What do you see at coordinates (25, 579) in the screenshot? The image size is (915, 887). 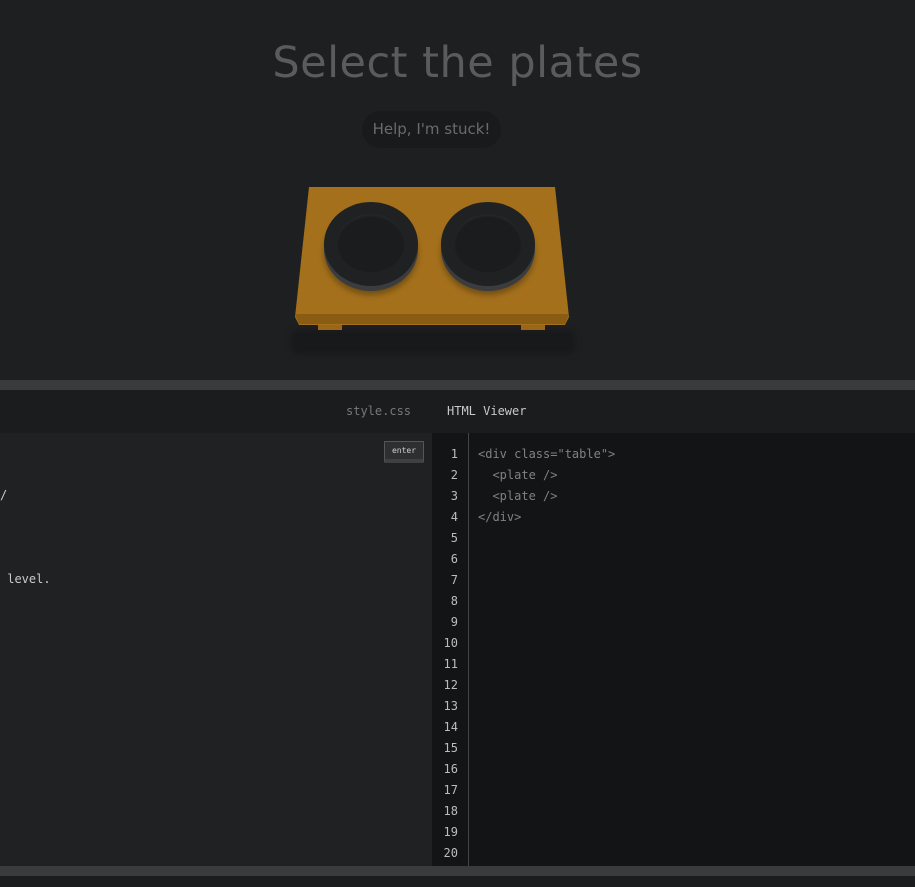 I see `css-editor-line: level.` at bounding box center [25, 579].